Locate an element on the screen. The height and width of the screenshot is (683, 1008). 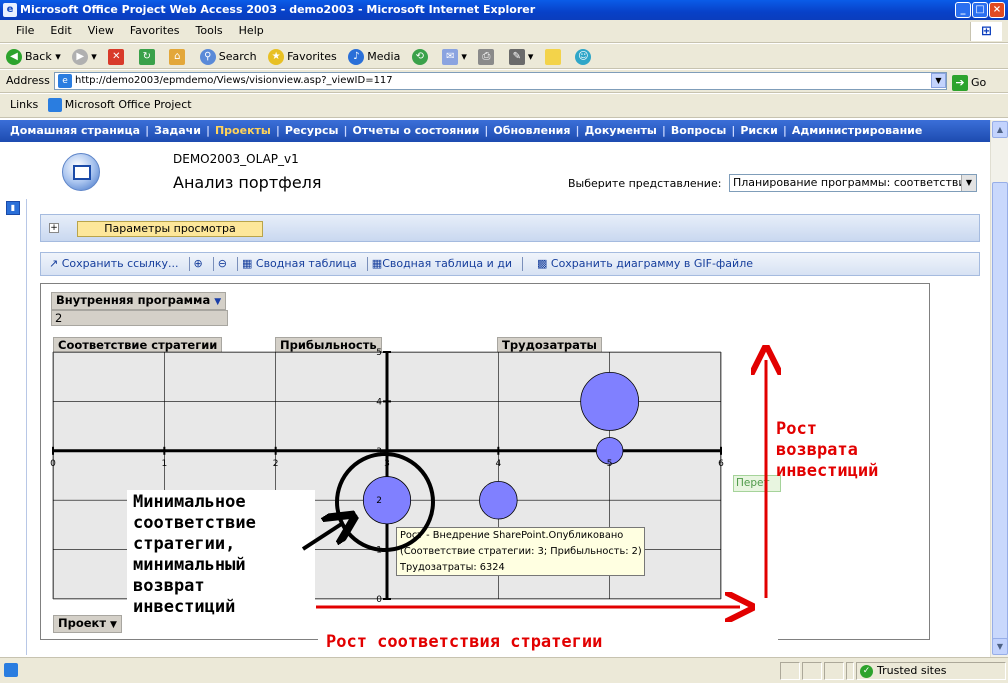
checkmark-icon: ✓ is located at coordinates (866, 671).